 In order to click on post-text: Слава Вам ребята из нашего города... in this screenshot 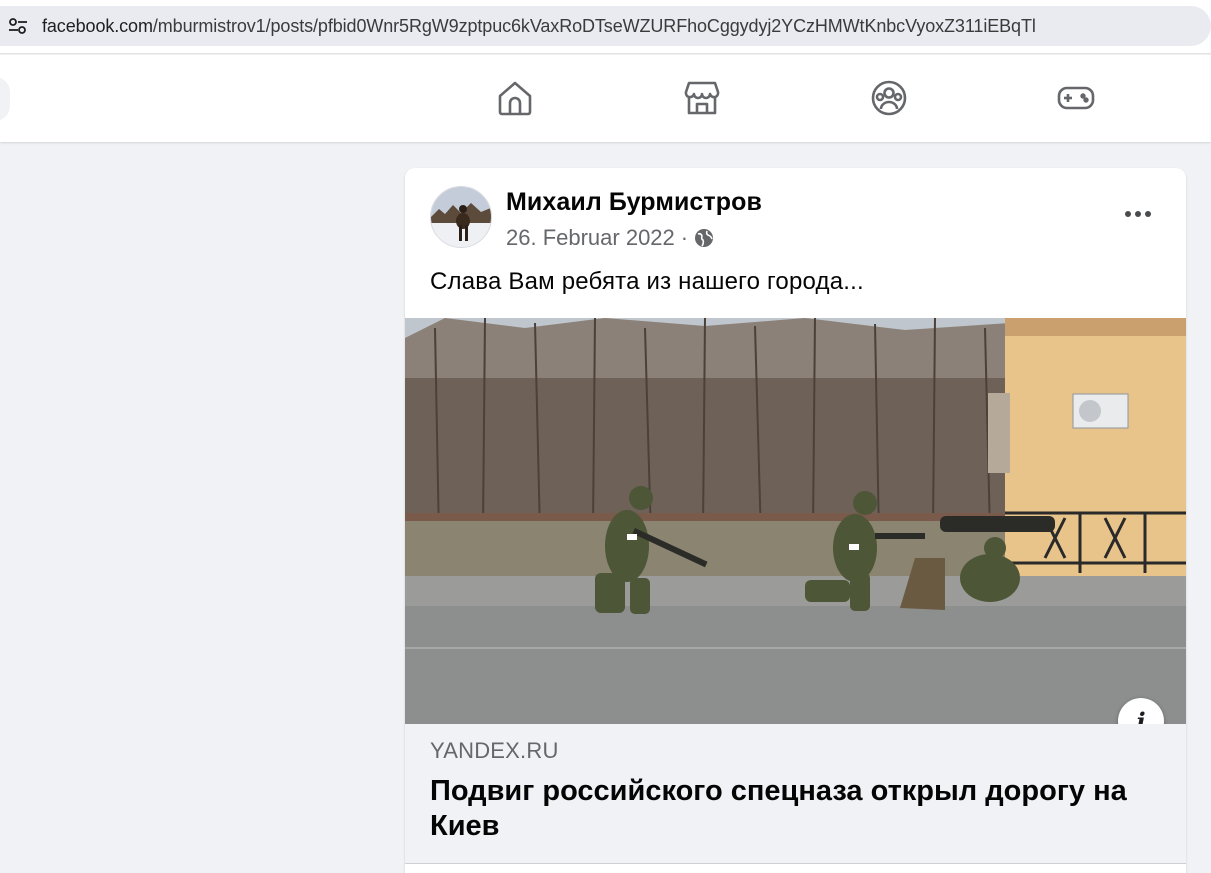, I will do `click(647, 281)`.